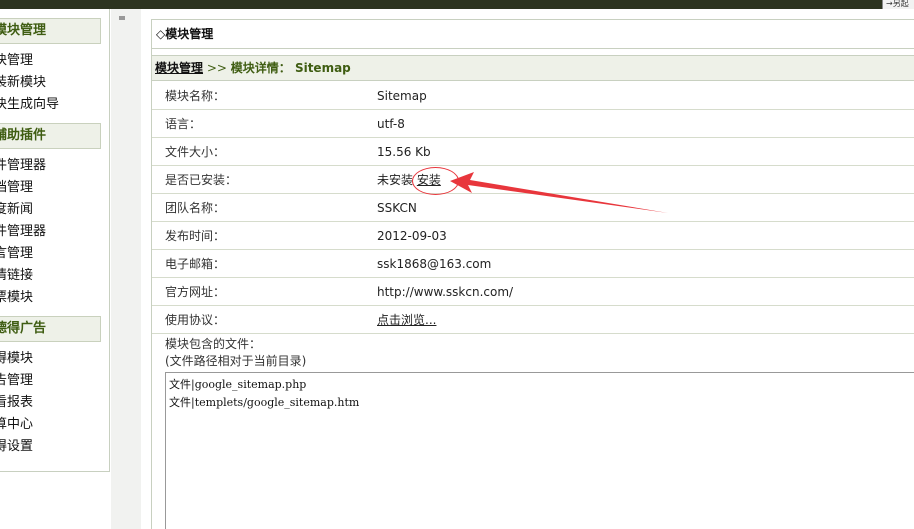 Image resolution: width=914 pixels, height=529 pixels. What do you see at coordinates (457, 4) in the screenshot?
I see `top-bar: →另起` at bounding box center [457, 4].